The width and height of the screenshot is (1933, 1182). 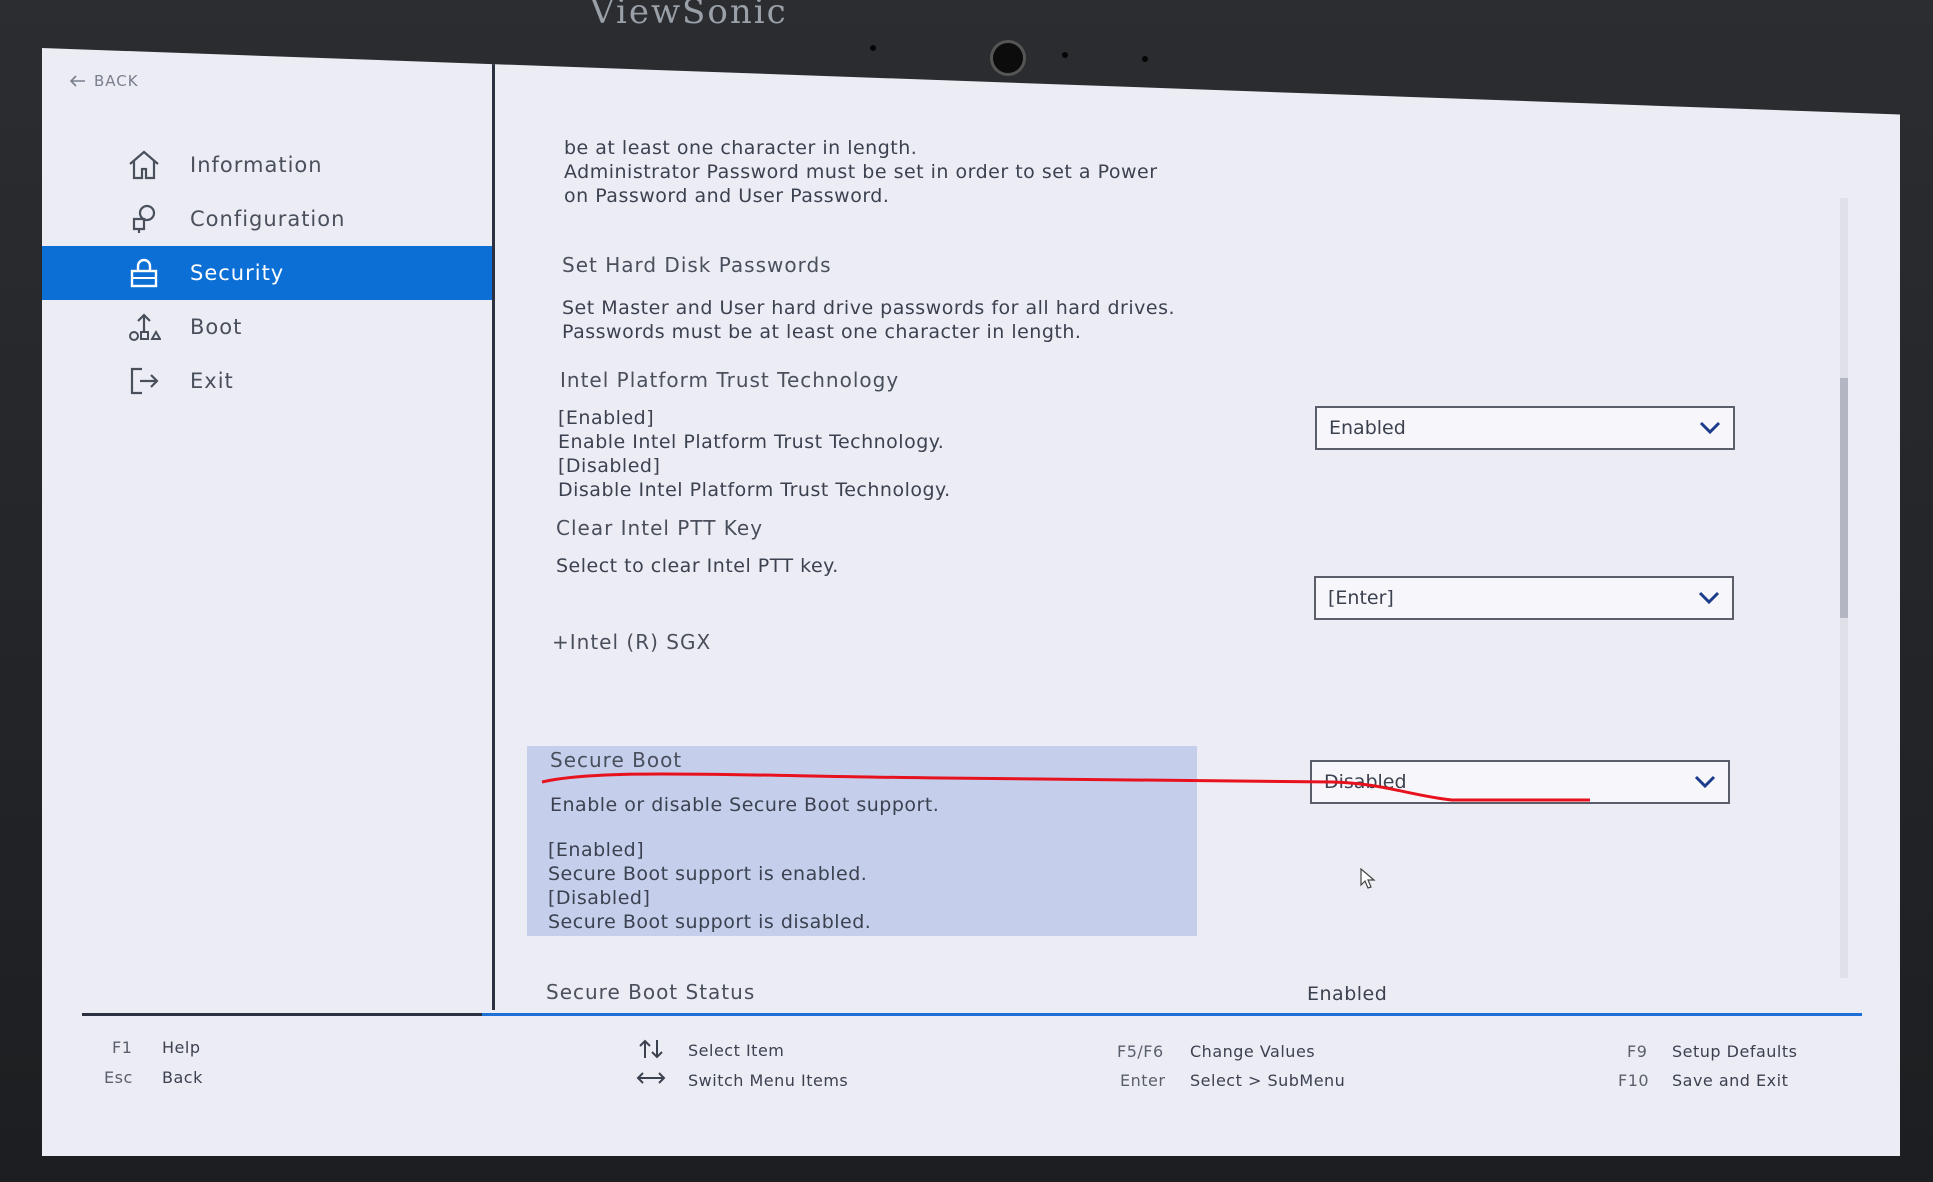 What do you see at coordinates (1065, 787) in the screenshot?
I see `red-annotation-underline` at bounding box center [1065, 787].